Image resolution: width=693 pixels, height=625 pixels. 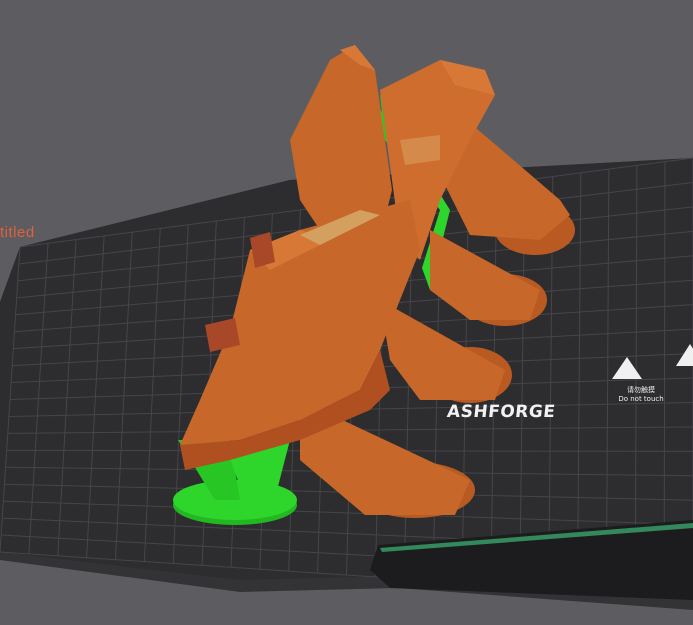 What do you see at coordinates (501, 412) in the screenshot?
I see `plate-brand-logo: ASHFORGE` at bounding box center [501, 412].